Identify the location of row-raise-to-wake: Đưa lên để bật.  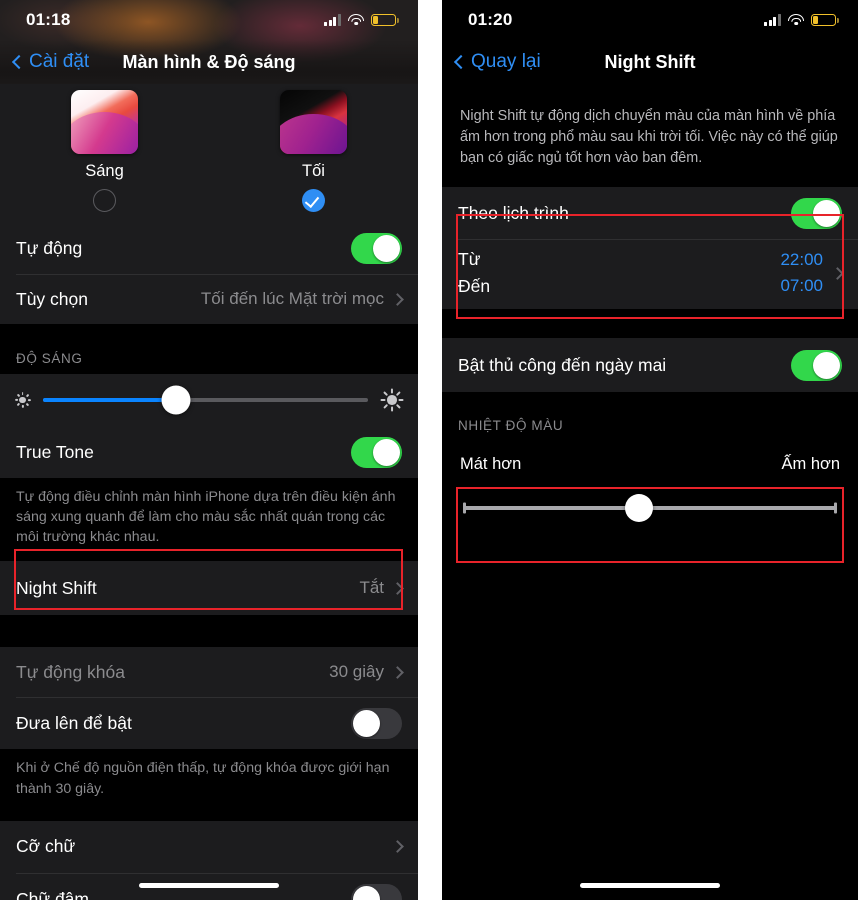
(209, 723).